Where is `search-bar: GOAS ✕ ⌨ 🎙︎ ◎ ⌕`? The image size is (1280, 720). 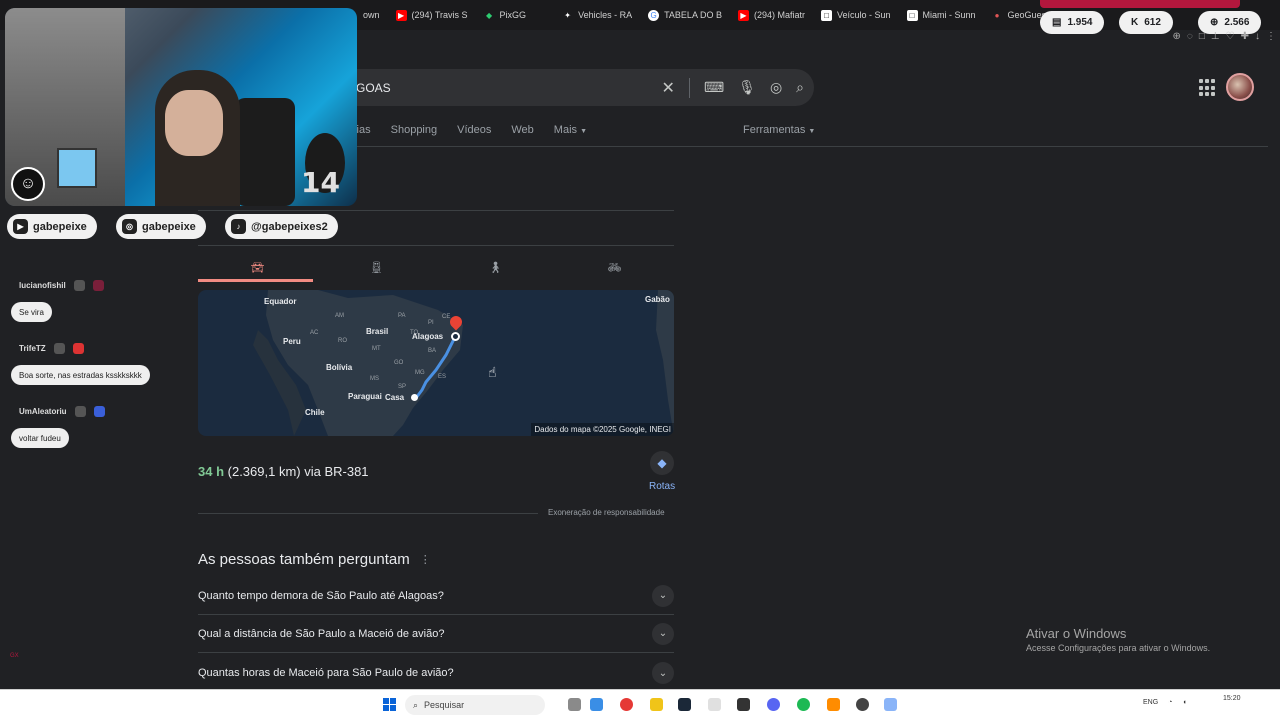
search-bar: GOAS ✕ ⌨ 🎙︎ ◎ ⌕ is located at coordinates (572, 87).